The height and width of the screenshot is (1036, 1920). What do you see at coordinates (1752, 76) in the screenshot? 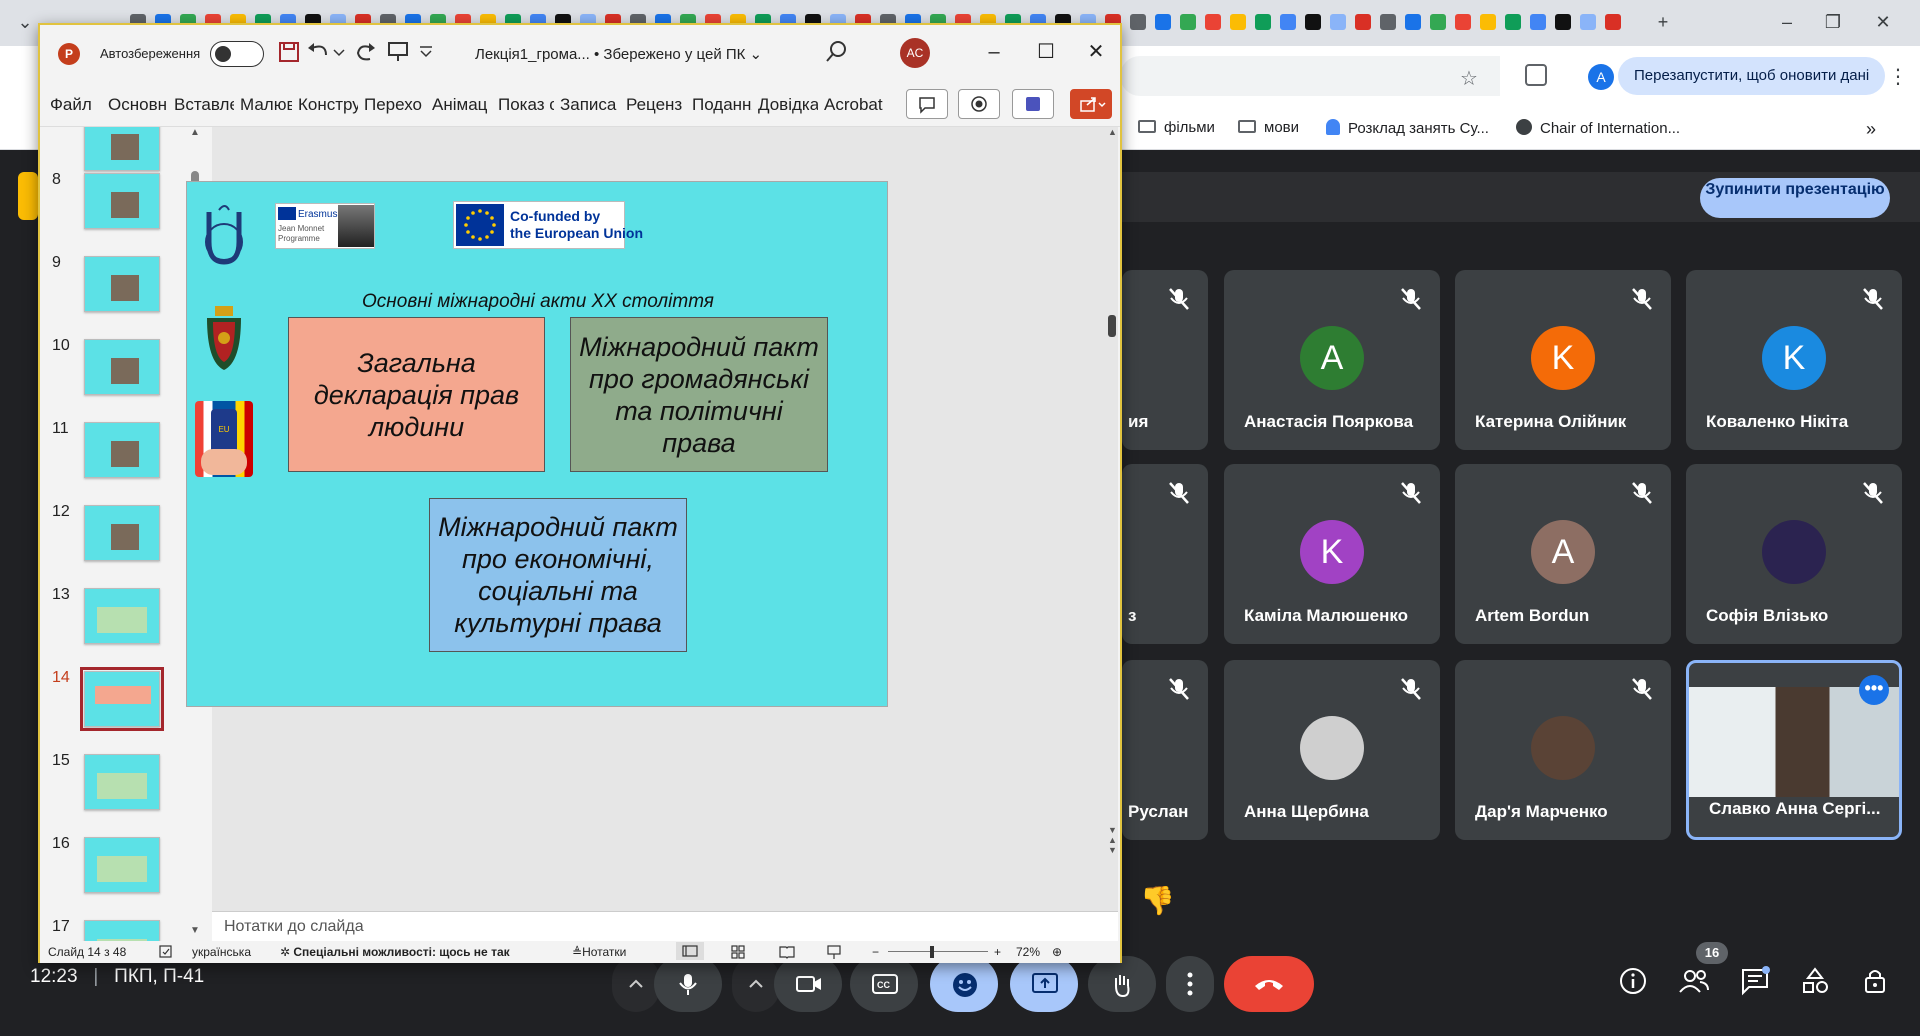
I see `relaunch-button: Перезапустити, щоб оновити дані` at bounding box center [1752, 76].